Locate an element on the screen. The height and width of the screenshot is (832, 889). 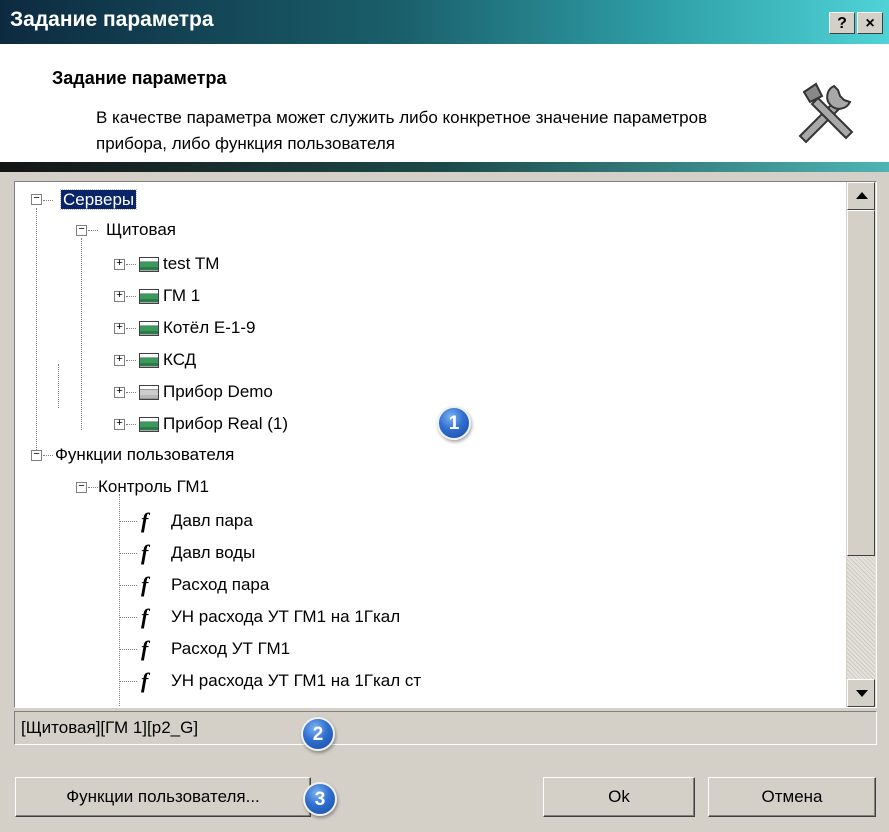
tree-item-label: Давл воды is located at coordinates (213, 552).